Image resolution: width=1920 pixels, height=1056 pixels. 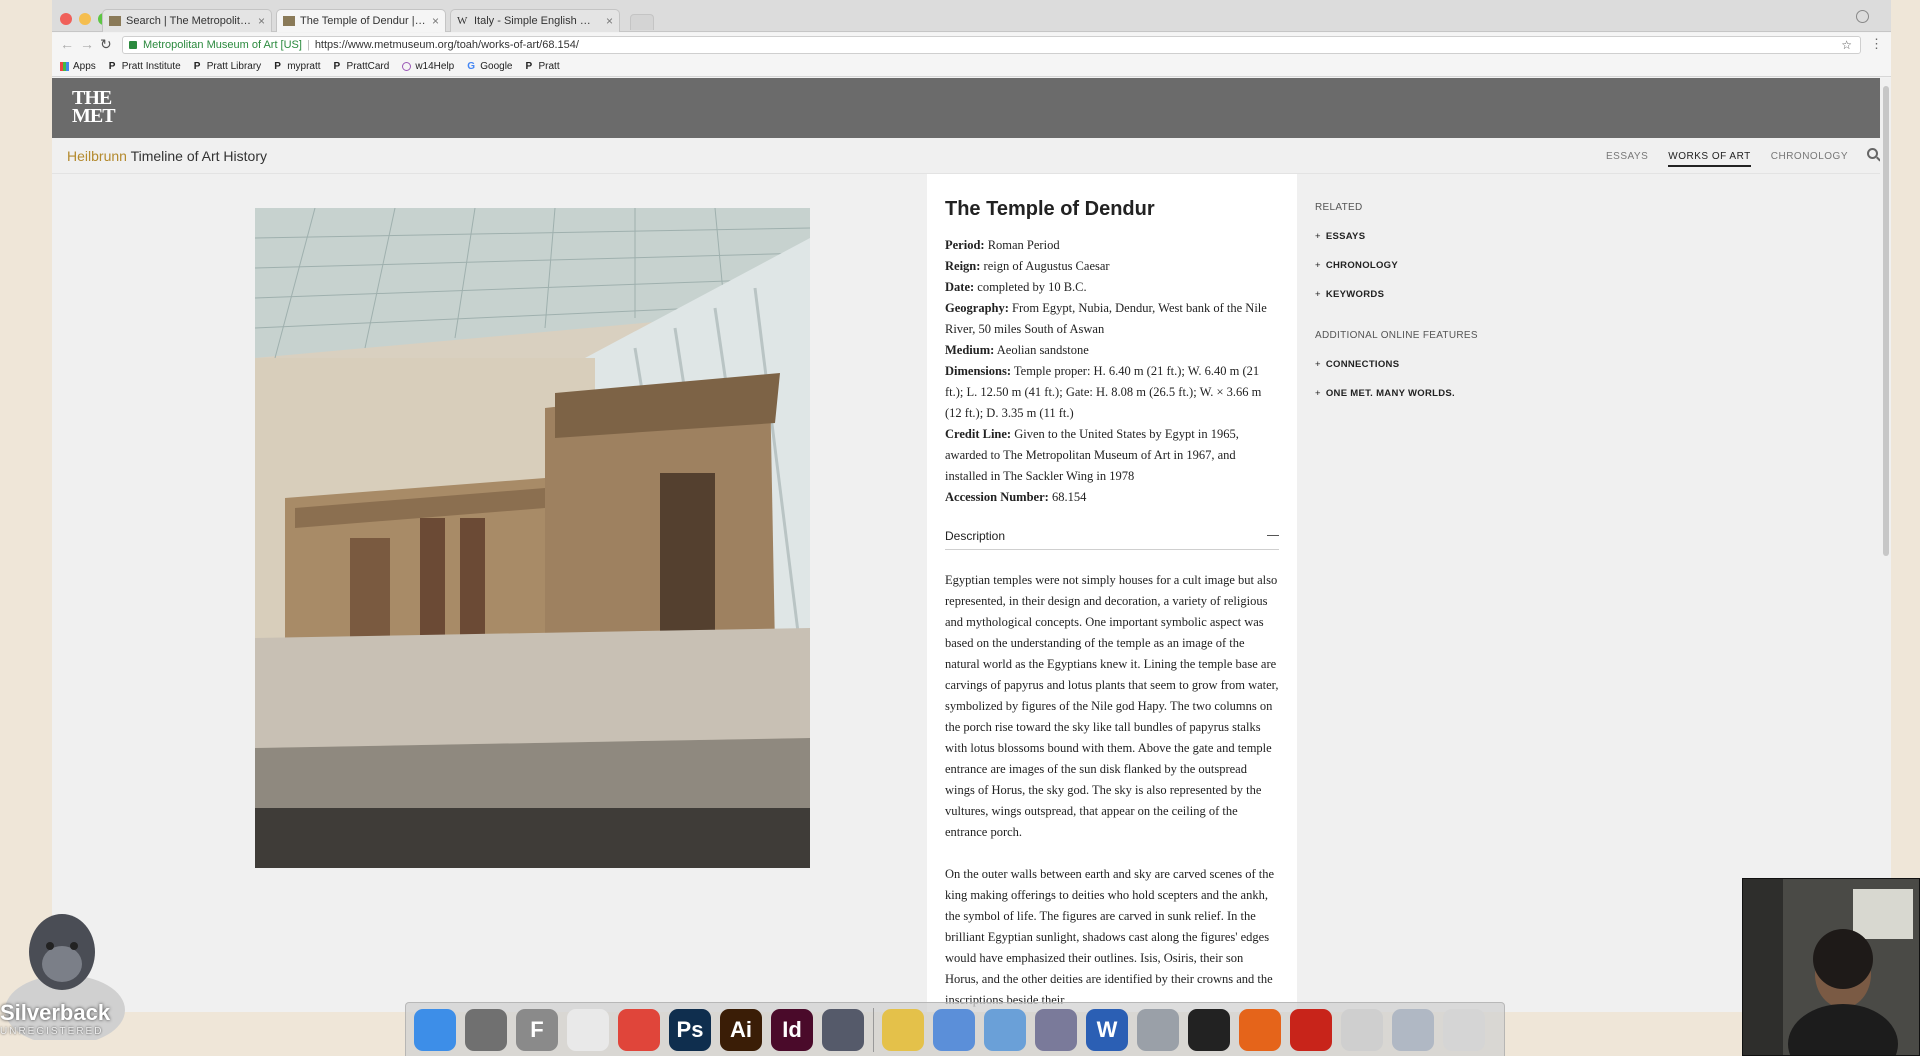 What do you see at coordinates (1002, 245) in the screenshot?
I see `meta-period: Period: Roman Period` at bounding box center [1002, 245].